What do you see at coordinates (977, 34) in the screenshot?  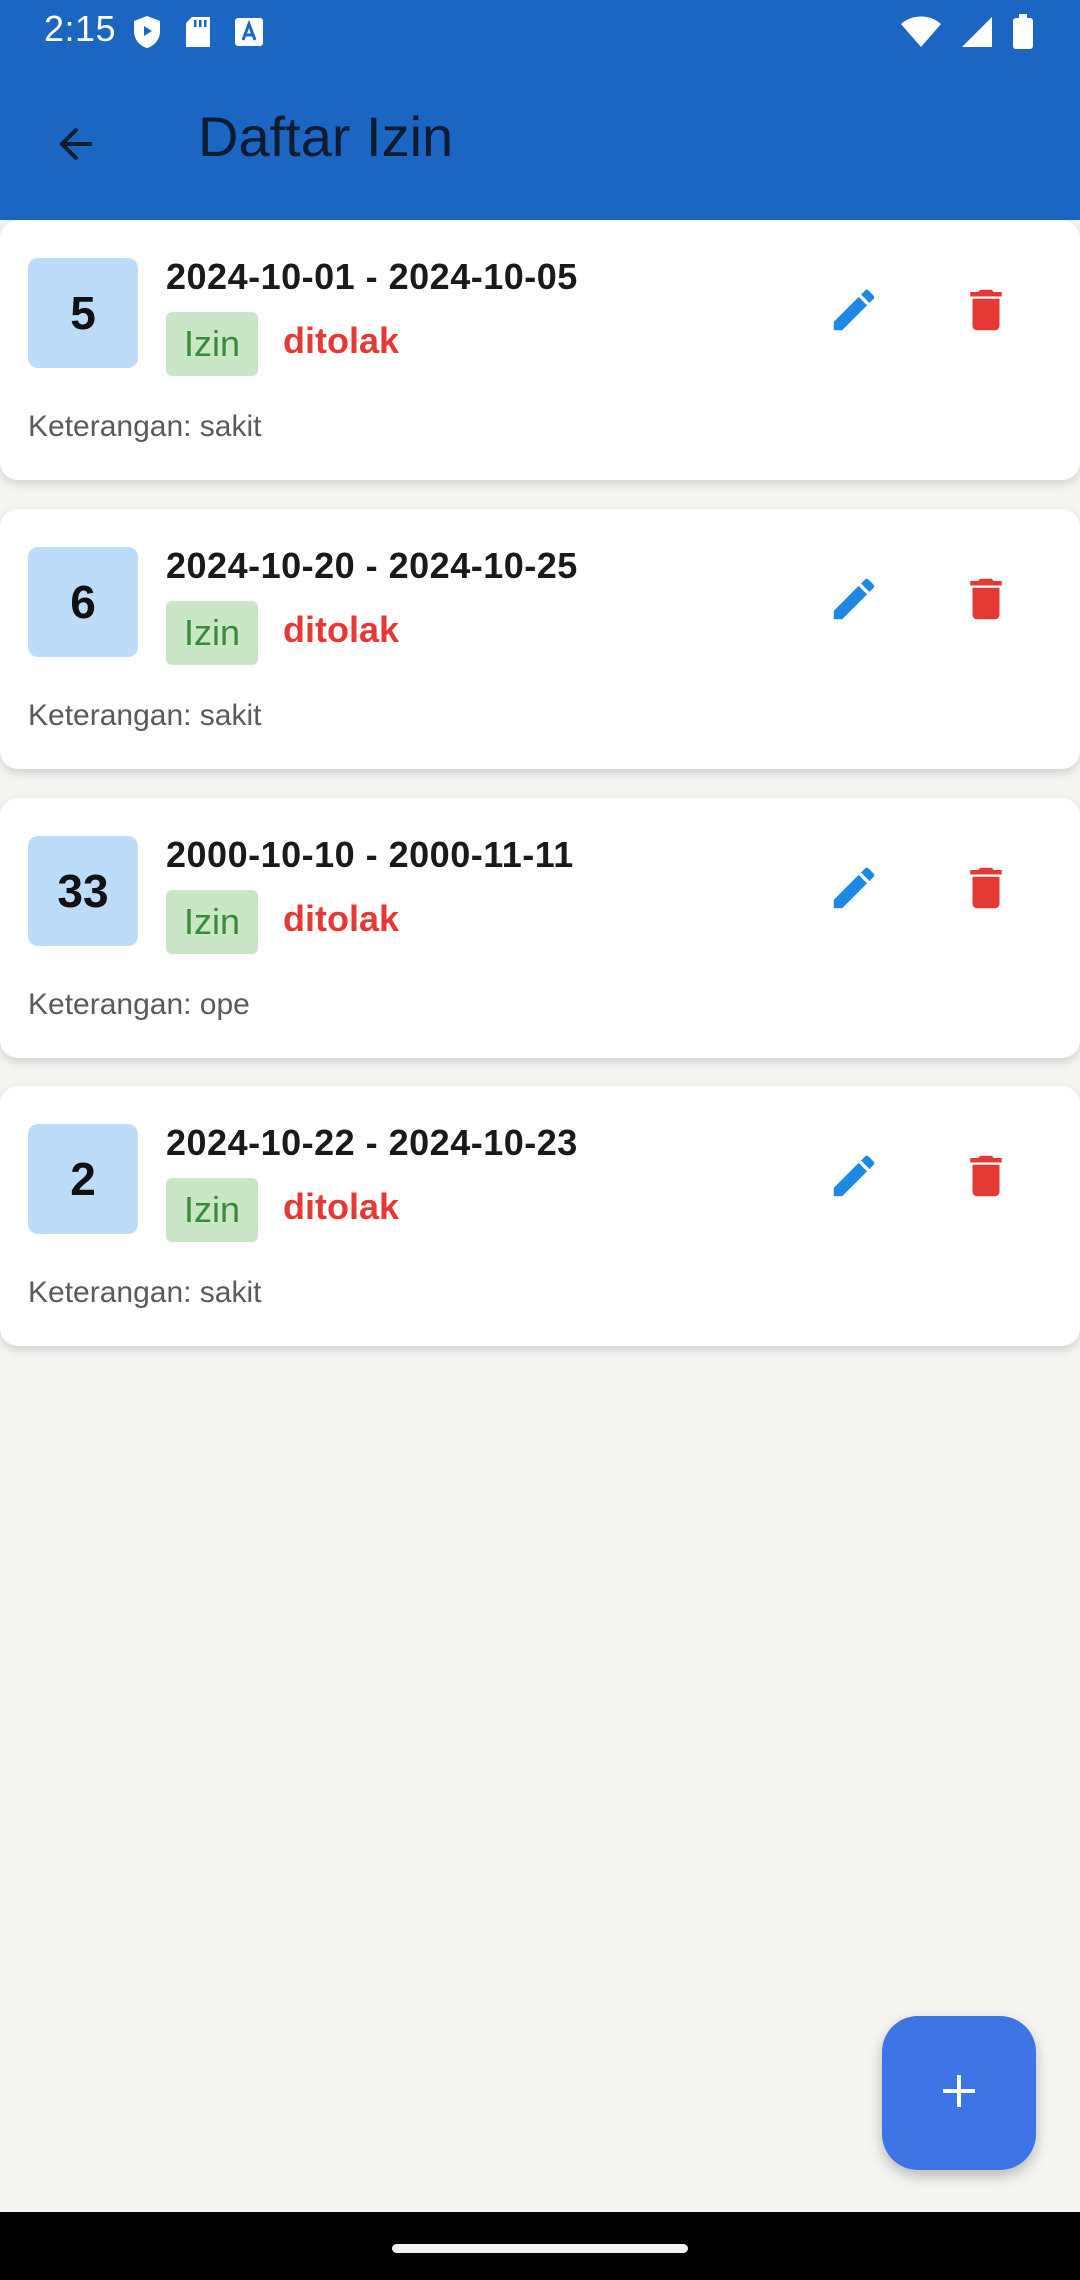 I see `signal-icon` at bounding box center [977, 34].